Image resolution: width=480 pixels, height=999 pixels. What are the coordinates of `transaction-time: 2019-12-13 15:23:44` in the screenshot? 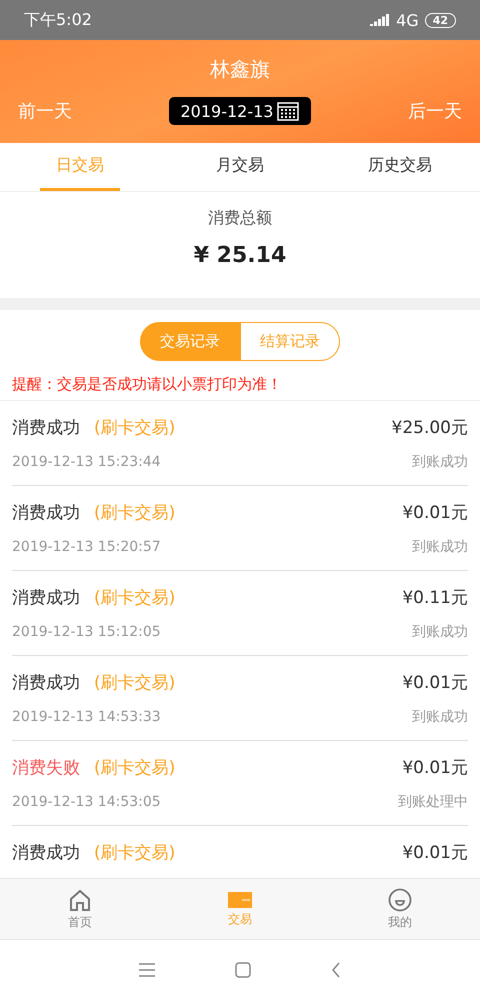 It's located at (86, 462).